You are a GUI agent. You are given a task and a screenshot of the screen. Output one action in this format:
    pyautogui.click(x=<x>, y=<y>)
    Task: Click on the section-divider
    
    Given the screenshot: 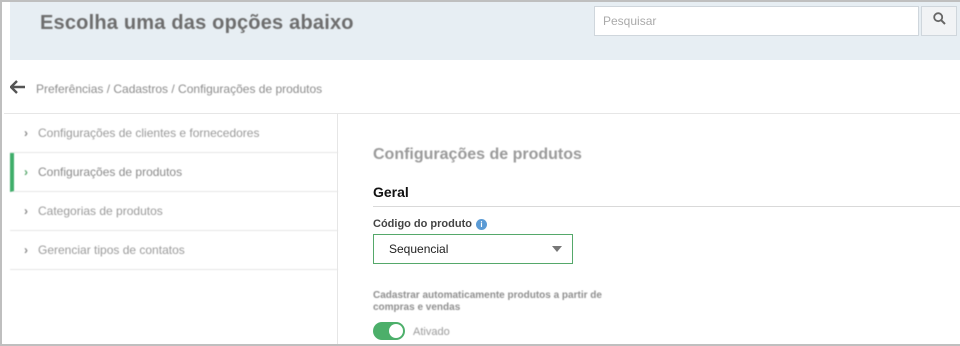 What is the action you would take?
    pyautogui.click(x=666, y=206)
    